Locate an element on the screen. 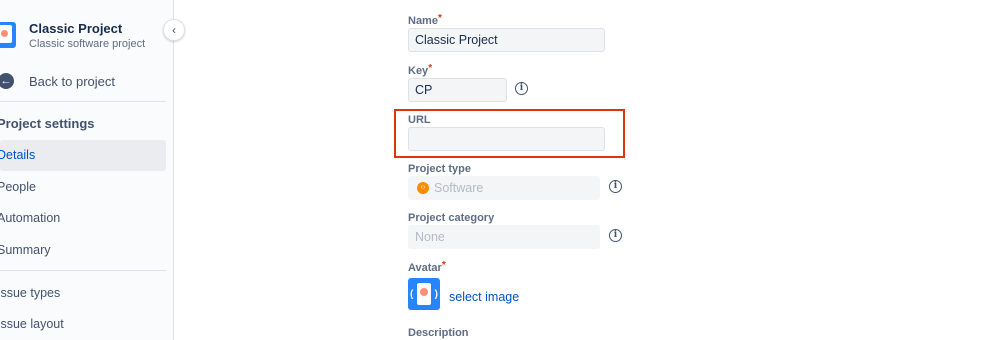 This screenshot has width=999, height=340. sidebar-item-summary: Summary is located at coordinates (83, 250).